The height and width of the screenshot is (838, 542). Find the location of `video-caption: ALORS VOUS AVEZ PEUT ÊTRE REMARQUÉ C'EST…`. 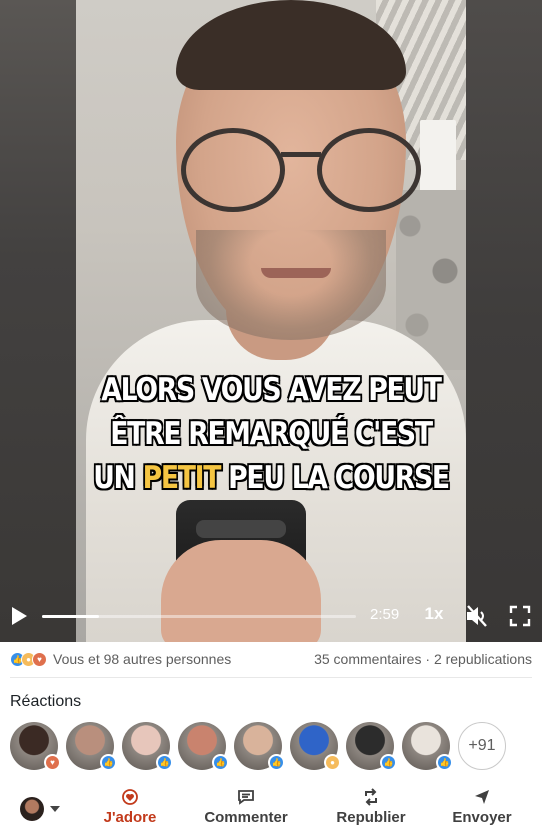

video-caption: ALORS VOUS AVEZ PEUT ÊTRE REMARQUÉ C'EST… is located at coordinates (271, 434).